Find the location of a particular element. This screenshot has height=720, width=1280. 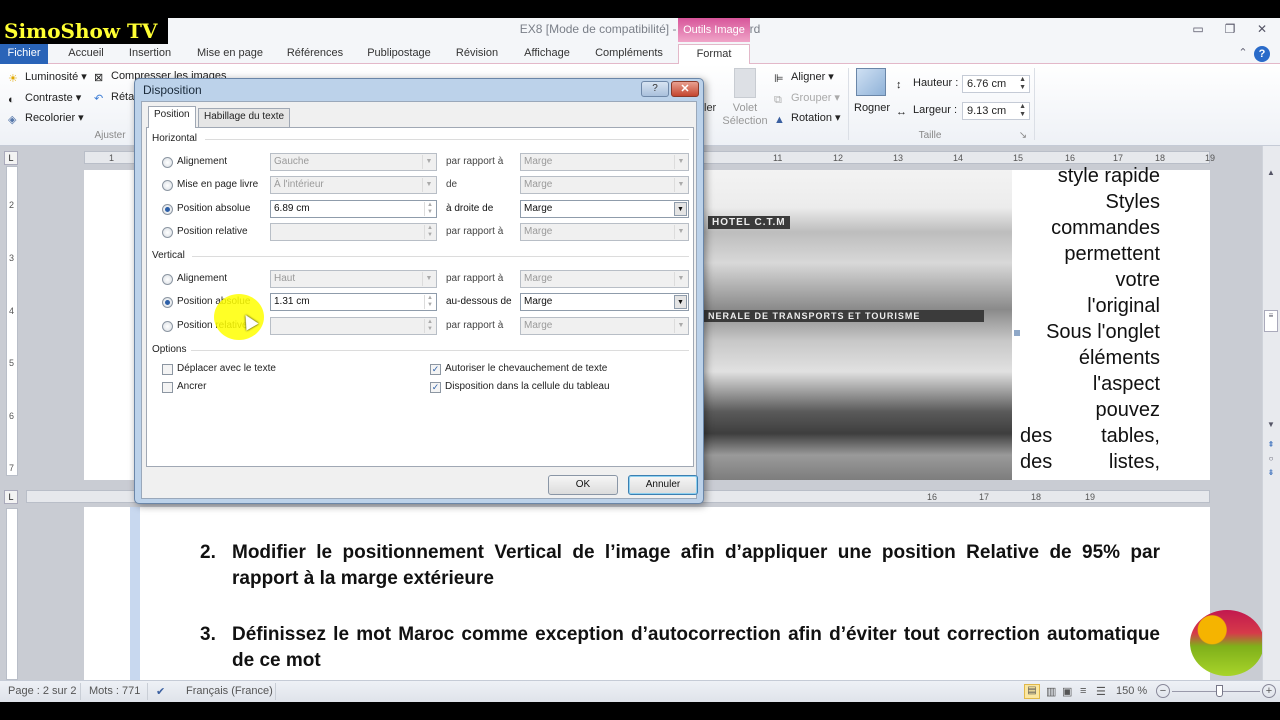

zoom-out-button: − is located at coordinates (1163, 691).